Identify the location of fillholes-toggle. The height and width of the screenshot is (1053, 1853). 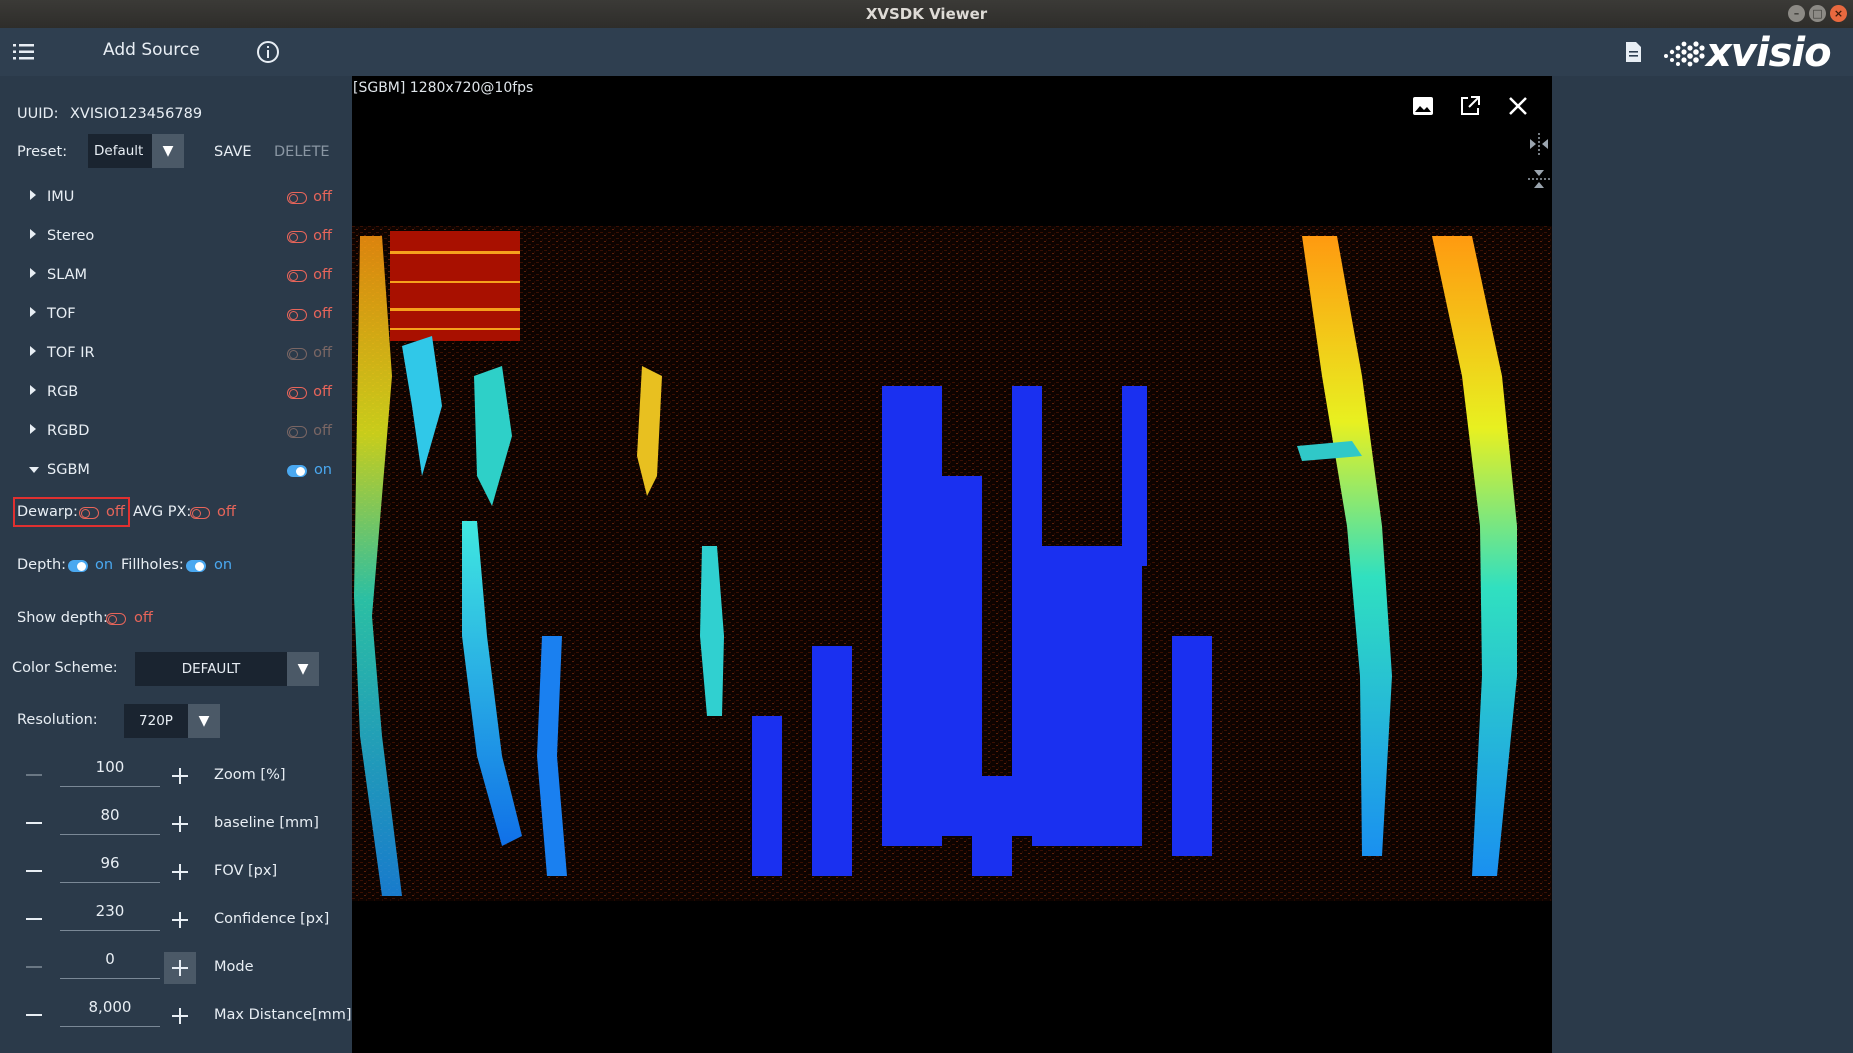
(196, 568).